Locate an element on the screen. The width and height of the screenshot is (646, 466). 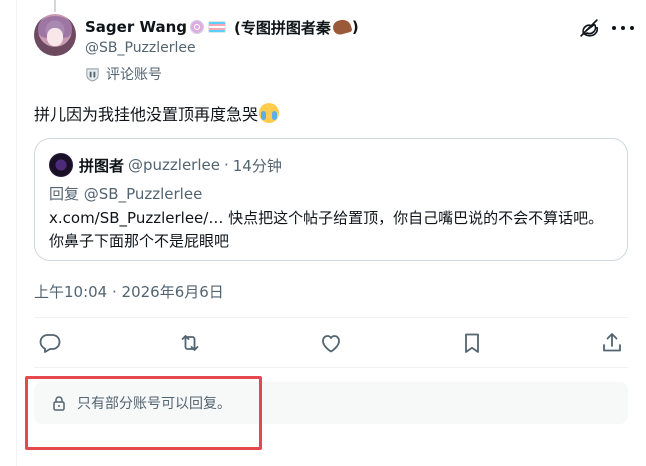
author-avatar is located at coordinates (55, 35).